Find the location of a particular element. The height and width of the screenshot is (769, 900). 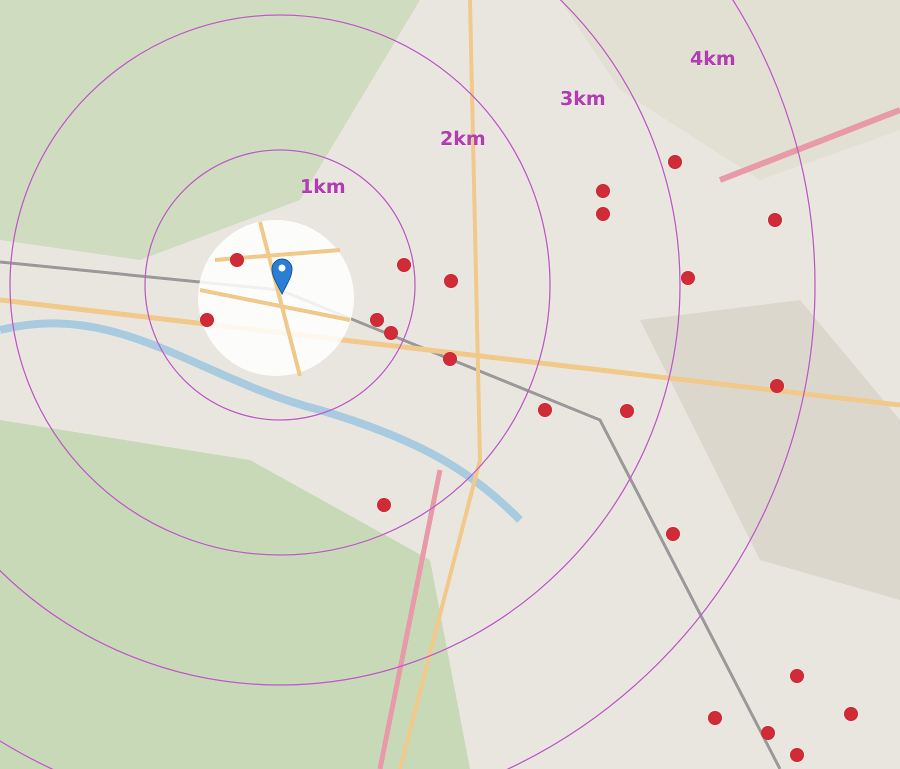

distance-label: 1km is located at coordinates (323, 187).